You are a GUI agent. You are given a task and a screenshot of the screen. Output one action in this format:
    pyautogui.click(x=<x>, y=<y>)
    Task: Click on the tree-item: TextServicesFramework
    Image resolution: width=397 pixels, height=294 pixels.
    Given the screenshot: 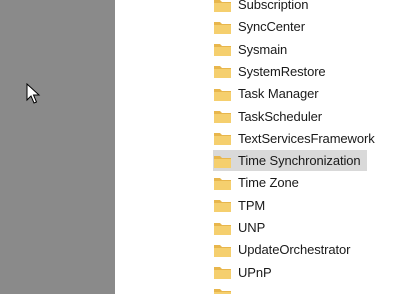 What is the action you would take?
    pyautogui.click(x=297, y=138)
    